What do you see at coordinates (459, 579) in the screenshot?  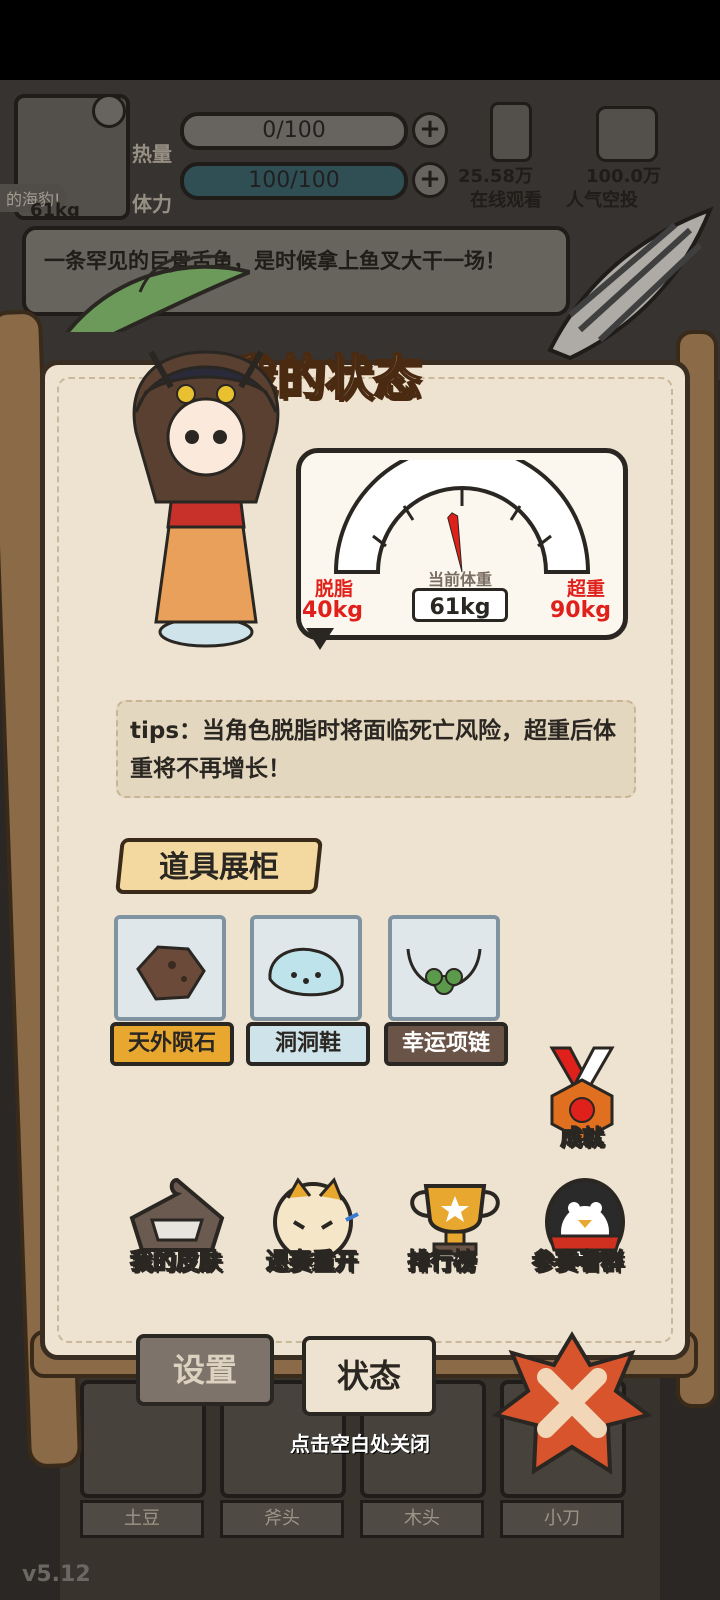 I see `current-weight-label: 当前体重` at bounding box center [459, 579].